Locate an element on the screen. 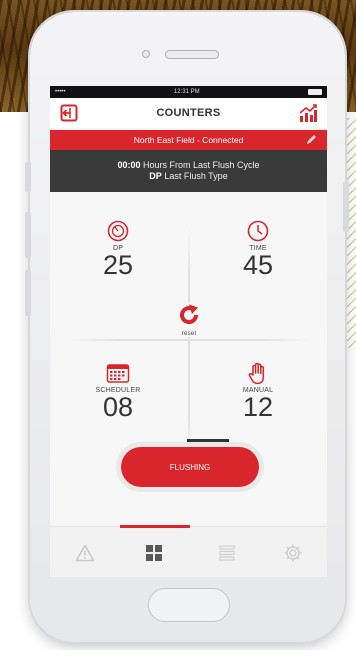 The width and height of the screenshot is (356, 650). flush-type-value: DP is located at coordinates (155, 176).